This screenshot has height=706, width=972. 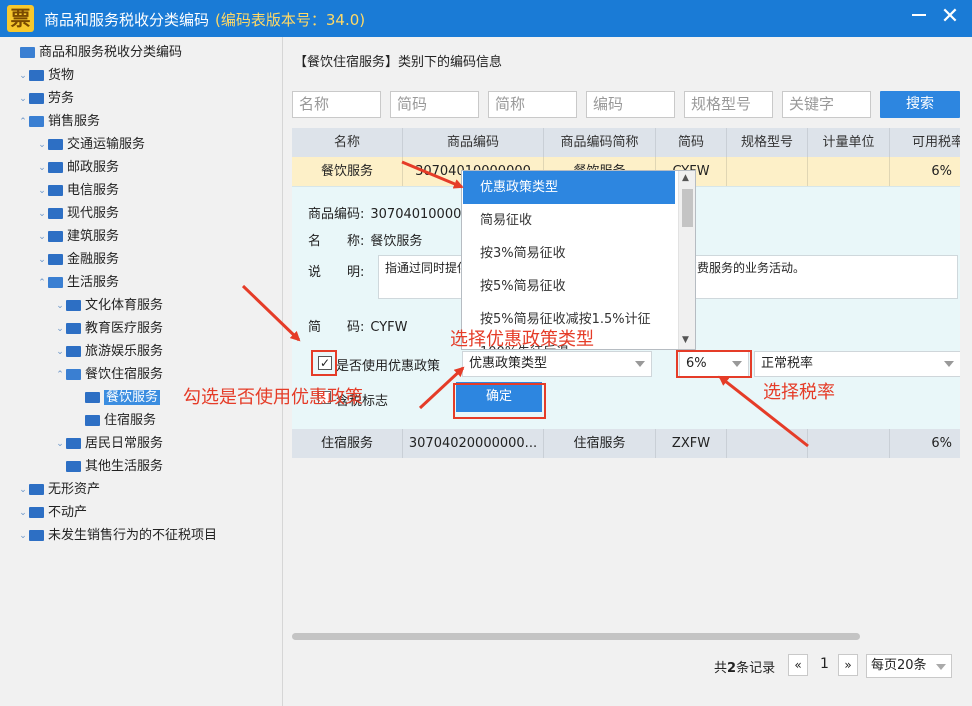 I want to click on column-header-code: 商品编码, so click(x=473, y=142).